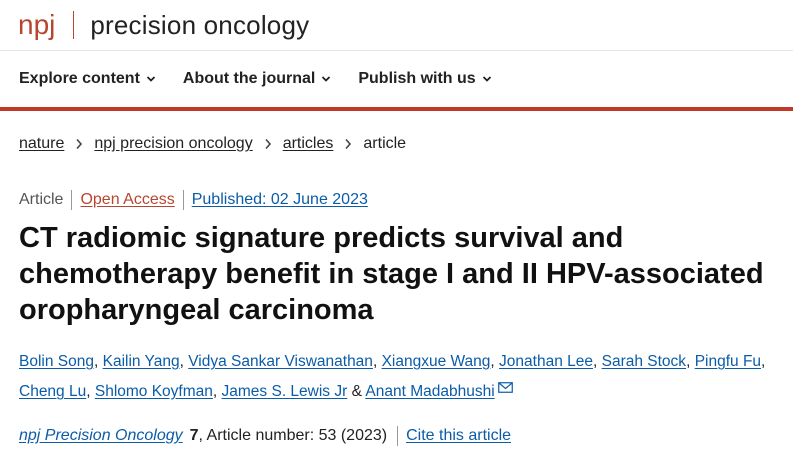 Image resolution: width=793 pixels, height=453 pixels. What do you see at coordinates (356, 391) in the screenshot?
I see `author-ampersand: &` at bounding box center [356, 391].